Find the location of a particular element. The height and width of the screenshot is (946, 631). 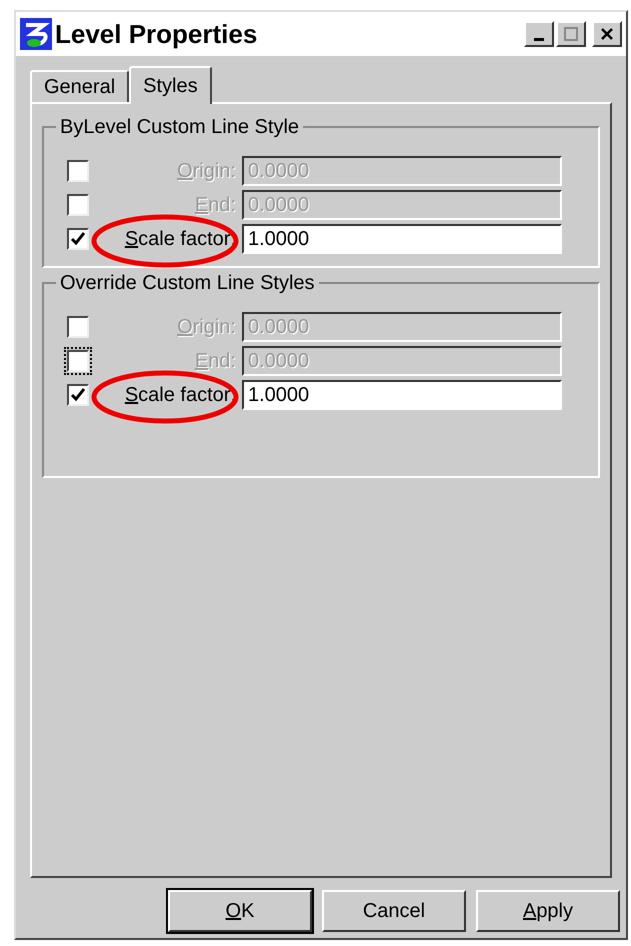

maximize-icon is located at coordinates (571, 34).